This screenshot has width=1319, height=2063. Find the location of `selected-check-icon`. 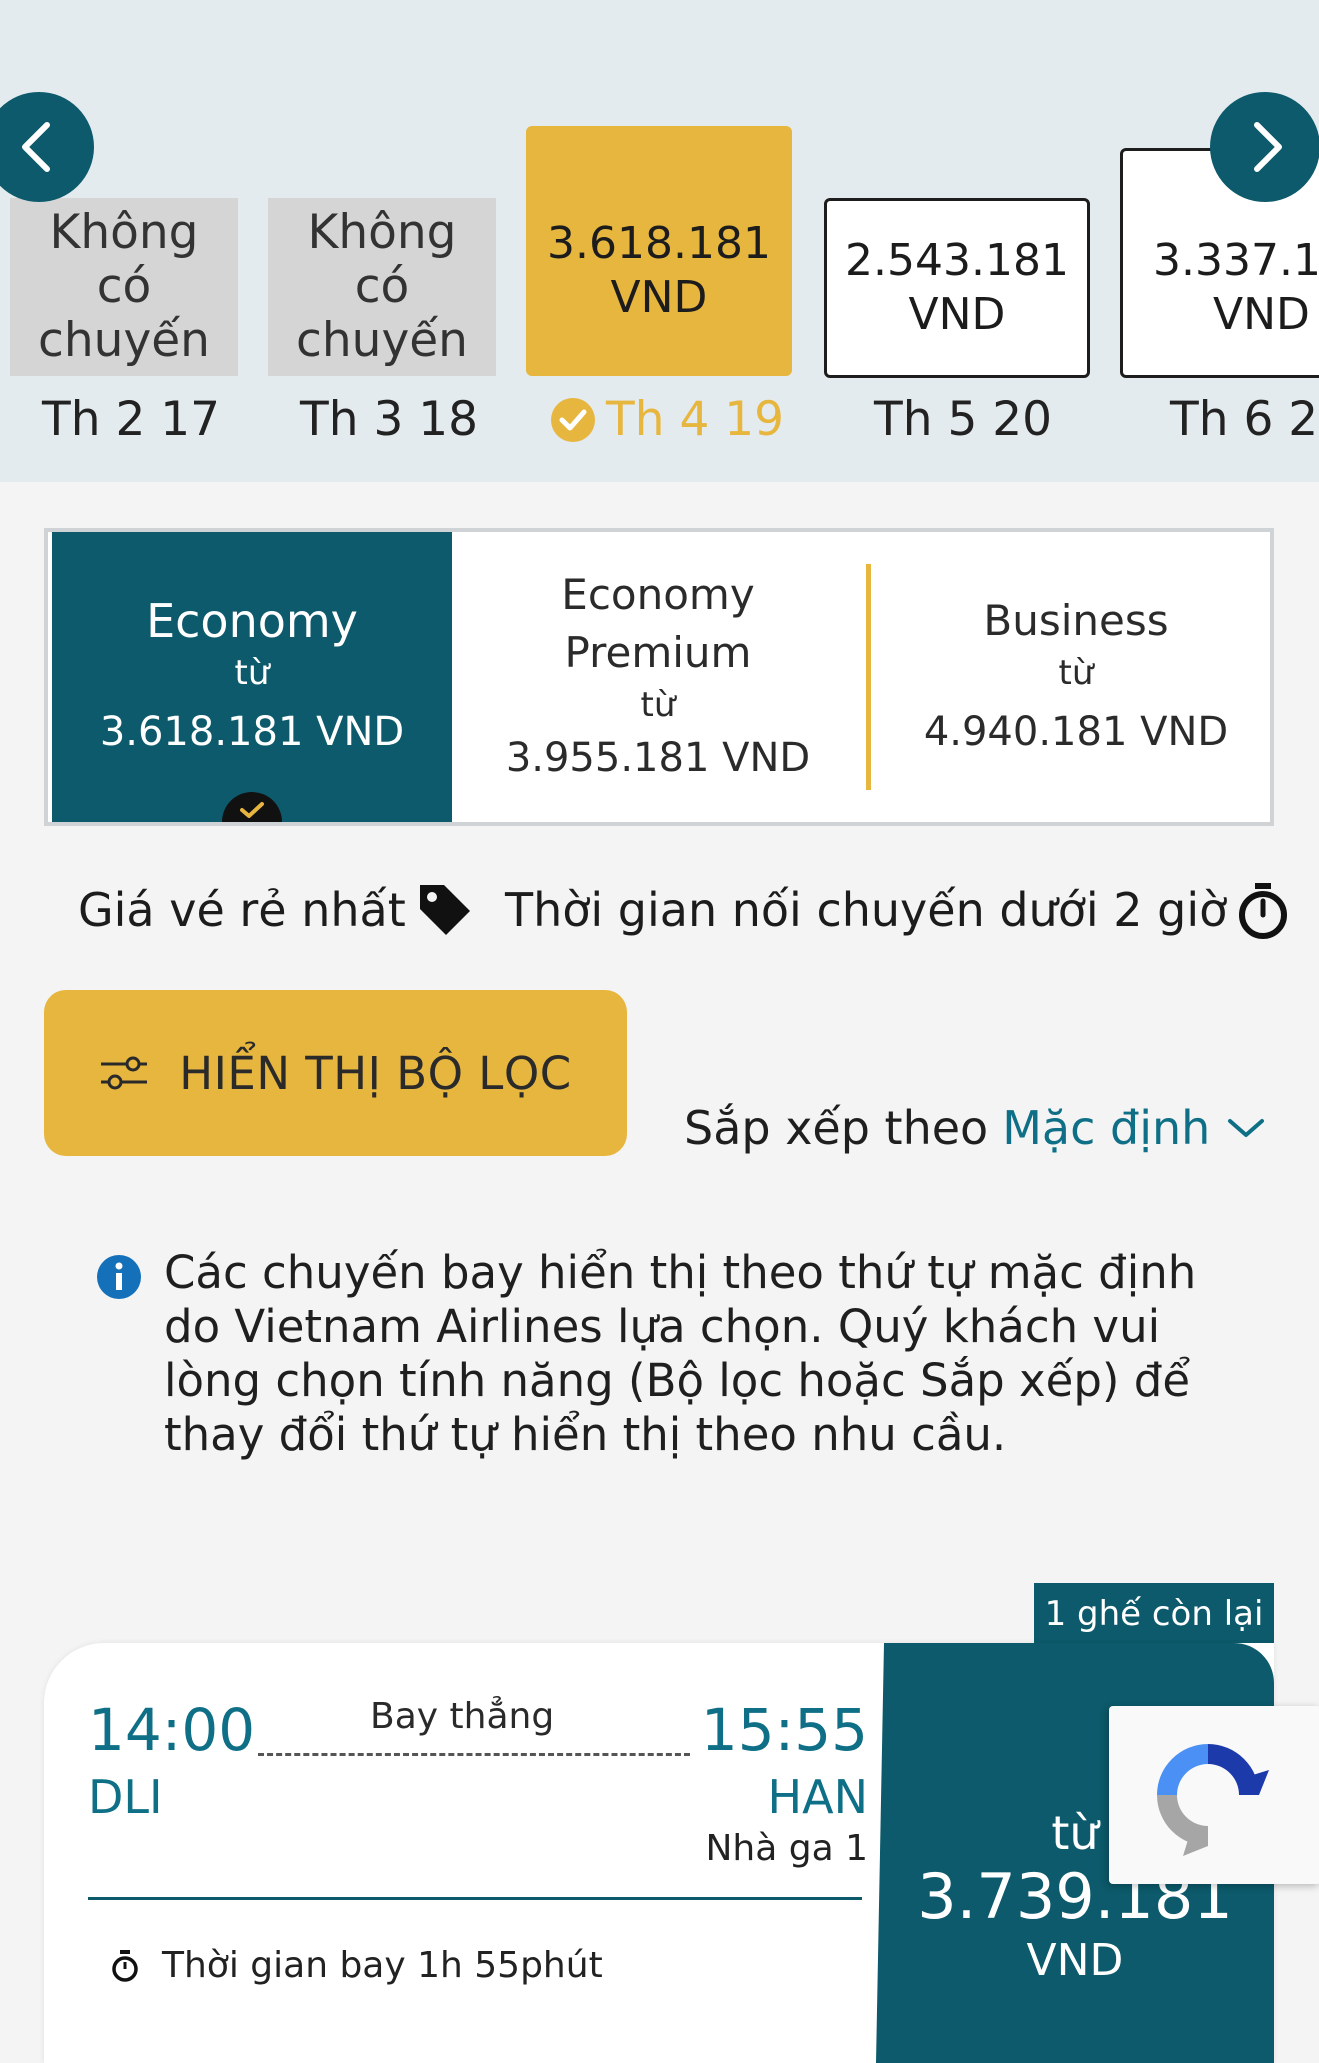

selected-check-icon is located at coordinates (252, 807).